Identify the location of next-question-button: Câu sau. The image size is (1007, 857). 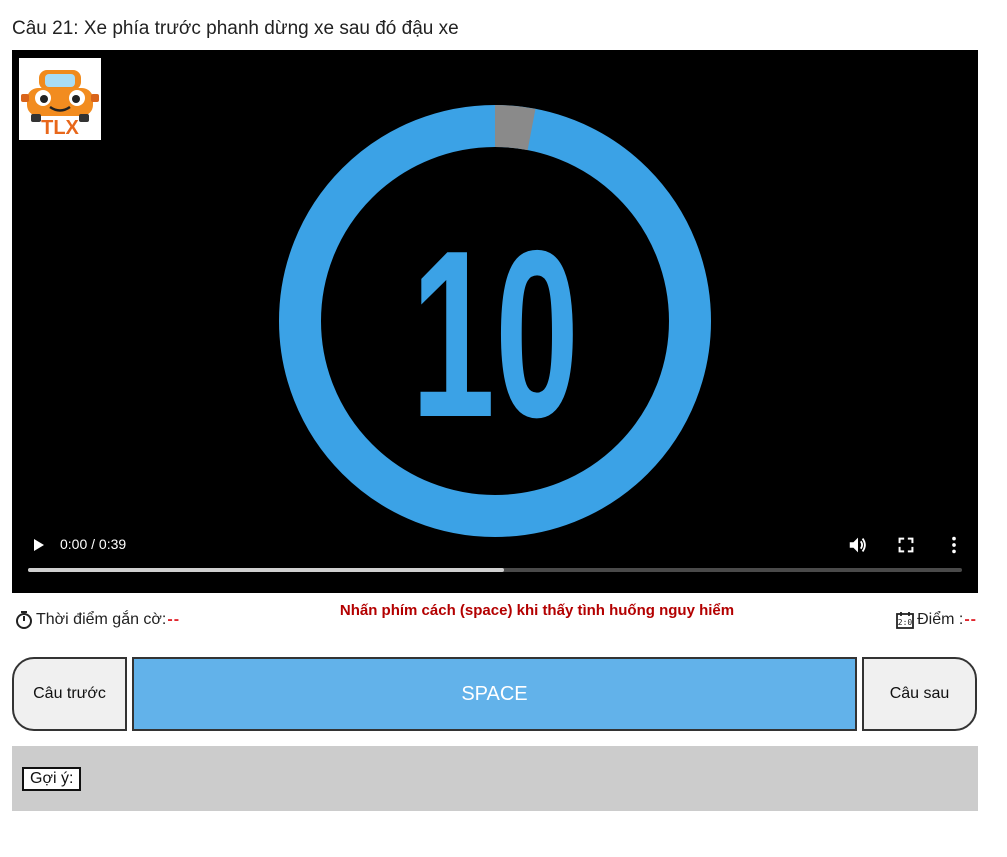
(919, 694).